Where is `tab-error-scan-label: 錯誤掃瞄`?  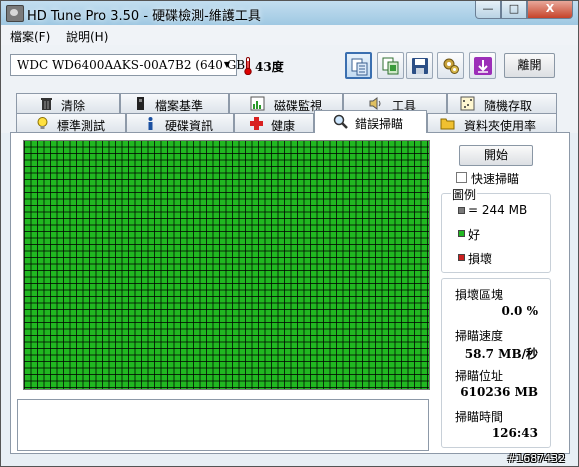
tab-error-scan-label: 錯誤掃瞄 is located at coordinates (379, 124).